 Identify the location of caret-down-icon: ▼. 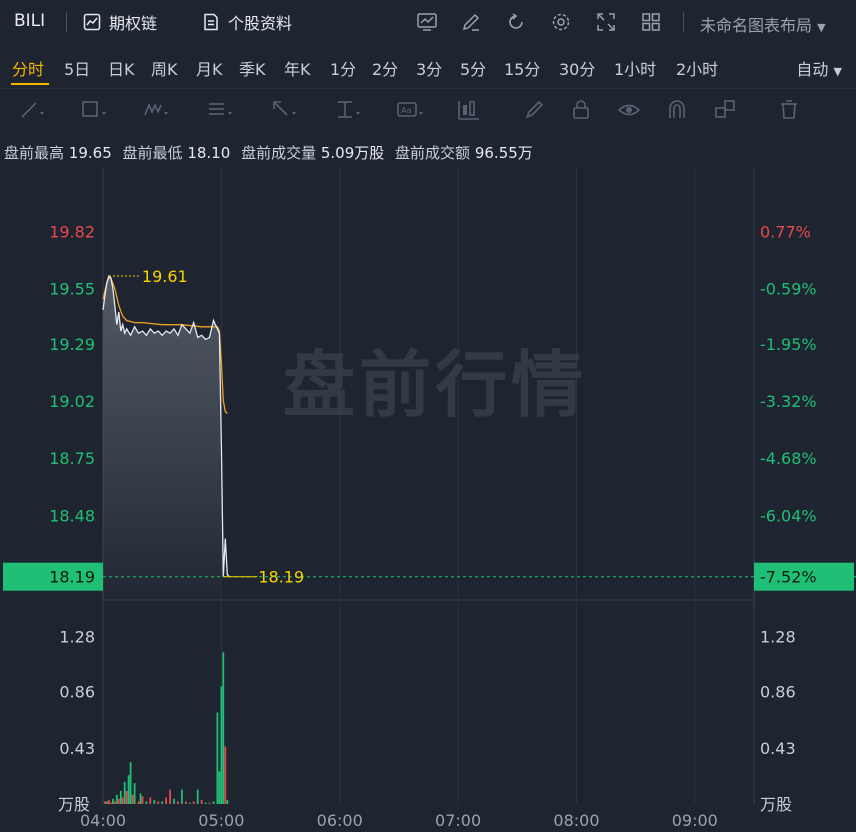
(821, 27).